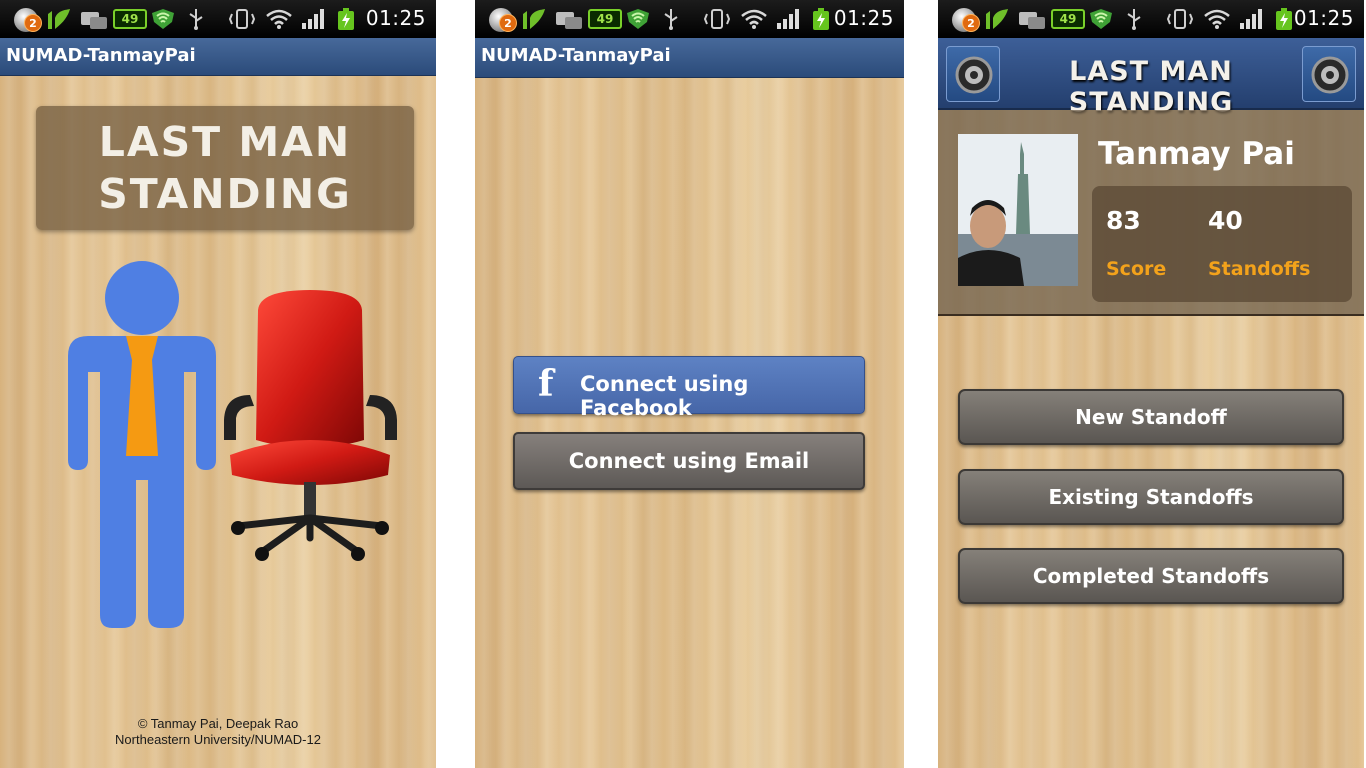 Image resolution: width=1366 pixels, height=768 pixels. Describe the element at coordinates (225, 194) in the screenshot. I see `logo-line-2: STANDING` at that location.